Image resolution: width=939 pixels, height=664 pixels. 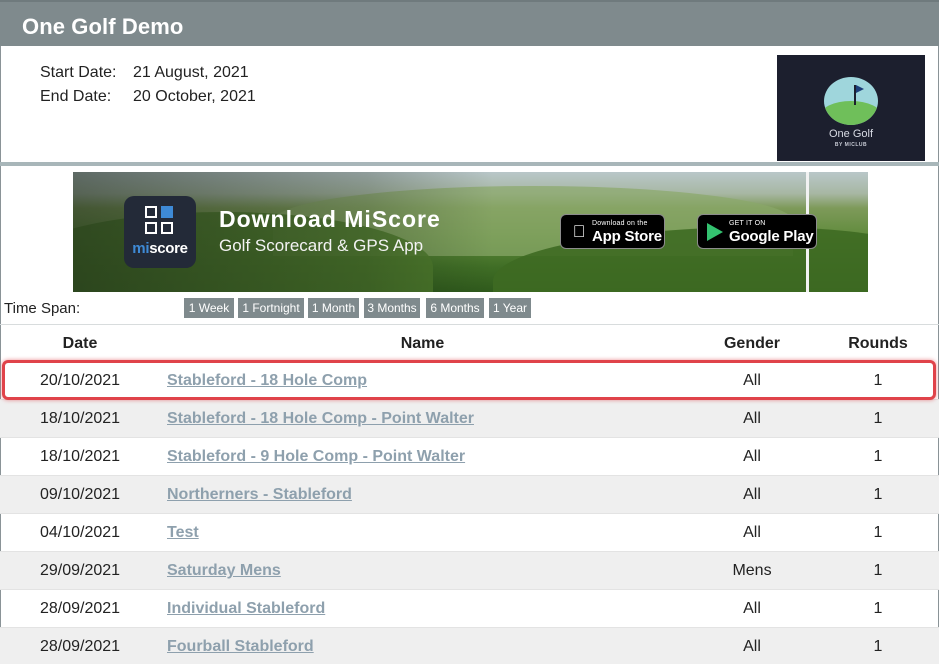 I want to click on start-date-label: Start Date:, so click(x=78, y=72).